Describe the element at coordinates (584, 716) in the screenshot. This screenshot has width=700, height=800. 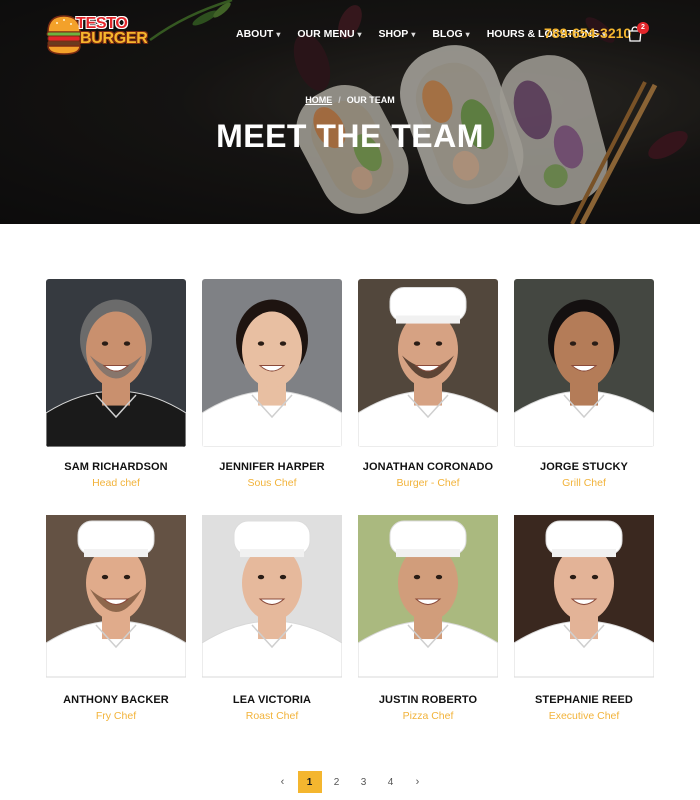
I see `team-member-role: Executive Chef` at that location.